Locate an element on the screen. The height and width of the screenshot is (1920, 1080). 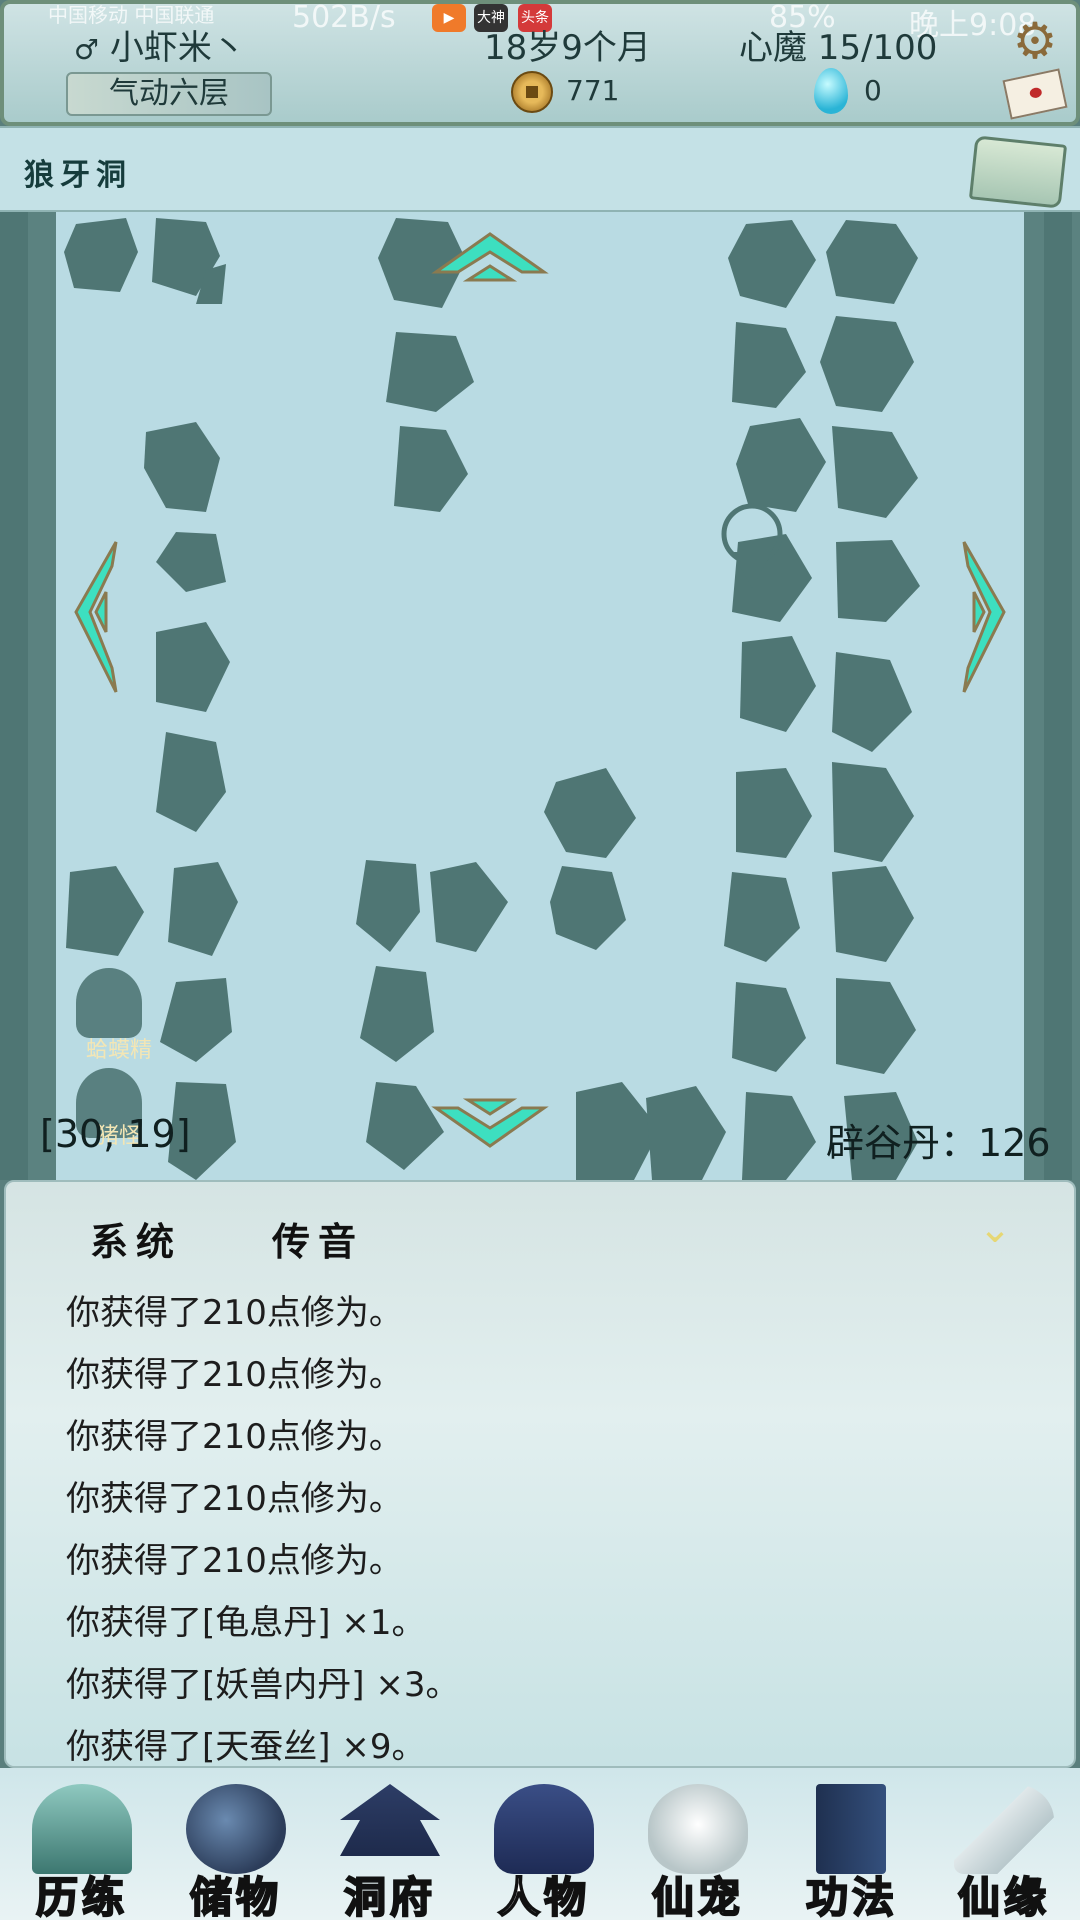
nav-item-gongfa: 功法 is located at coordinates (852, 1844).